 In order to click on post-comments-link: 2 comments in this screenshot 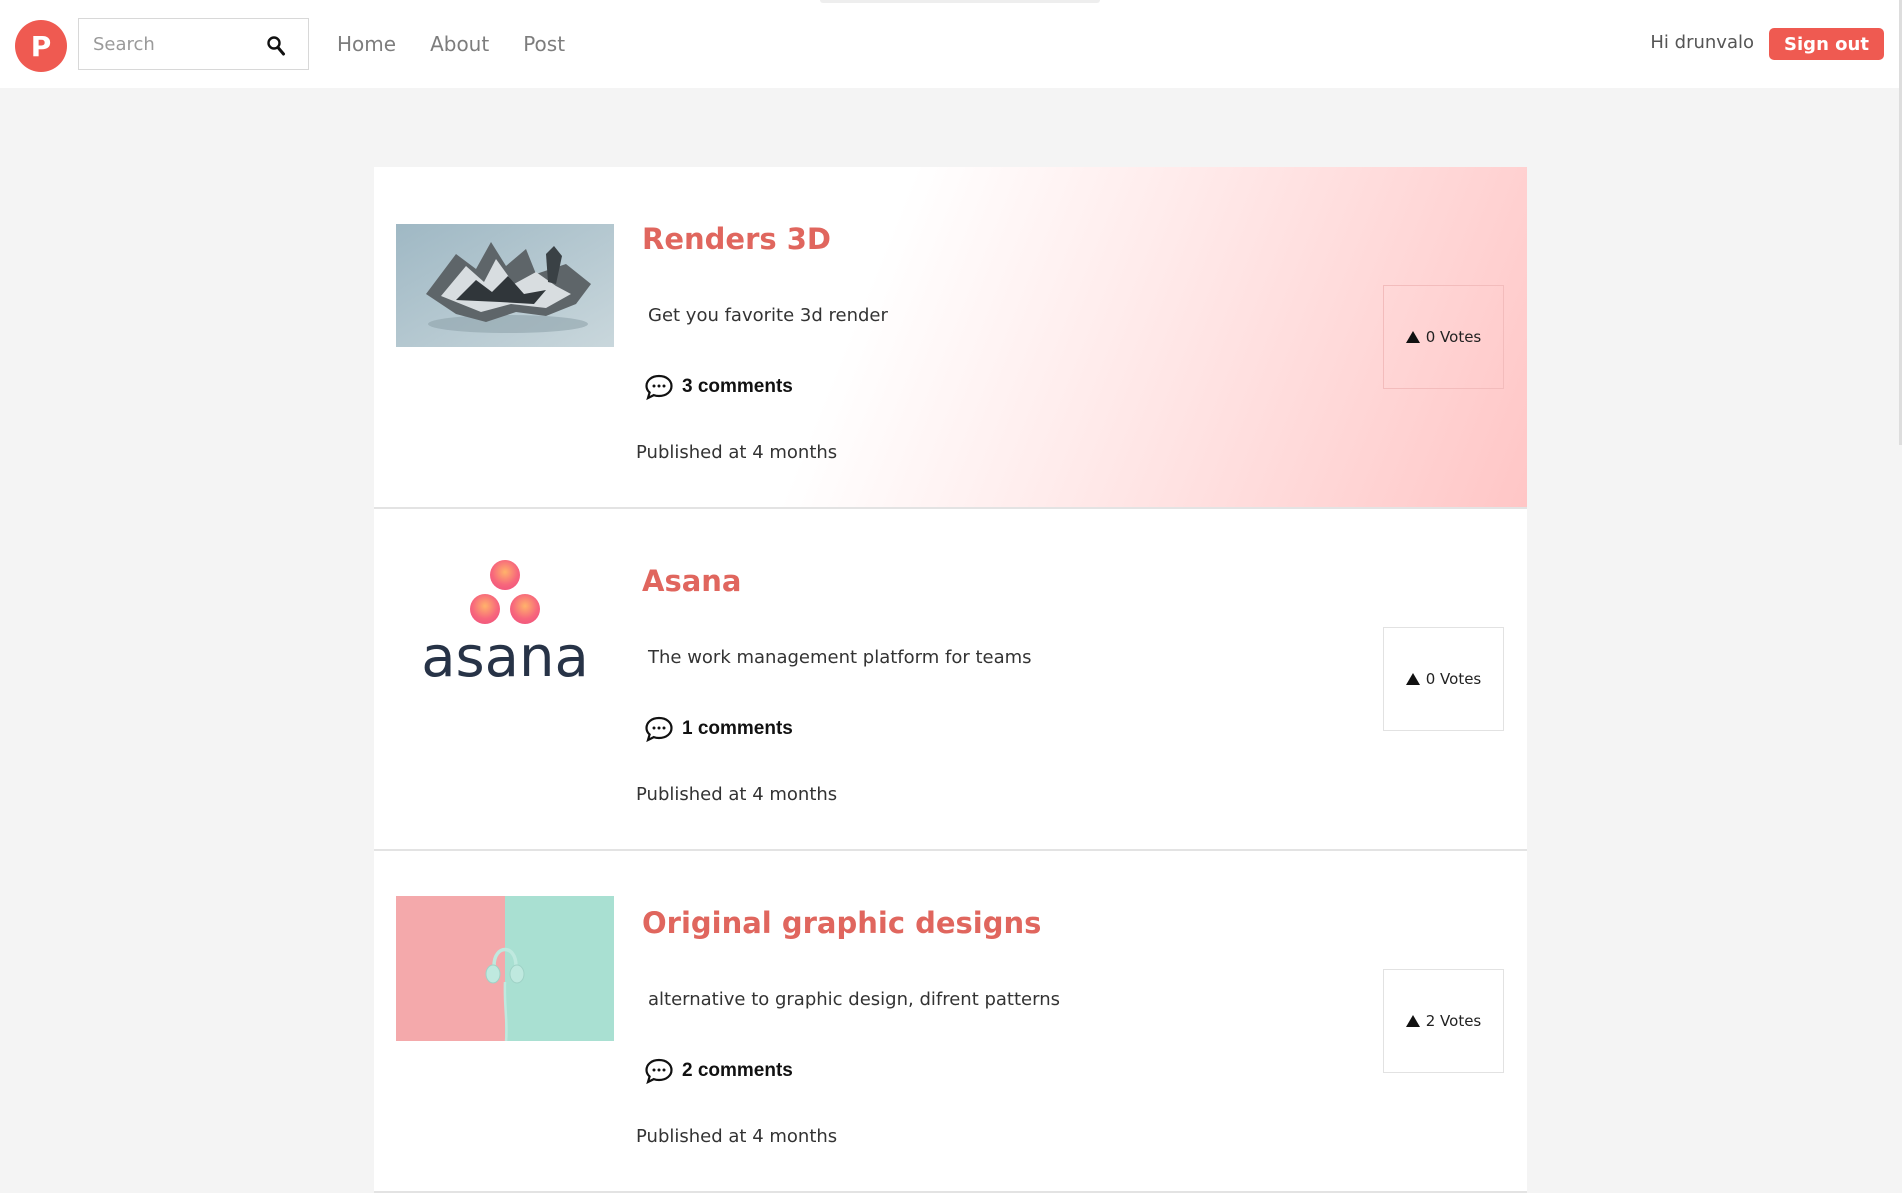, I will do `click(718, 1071)`.